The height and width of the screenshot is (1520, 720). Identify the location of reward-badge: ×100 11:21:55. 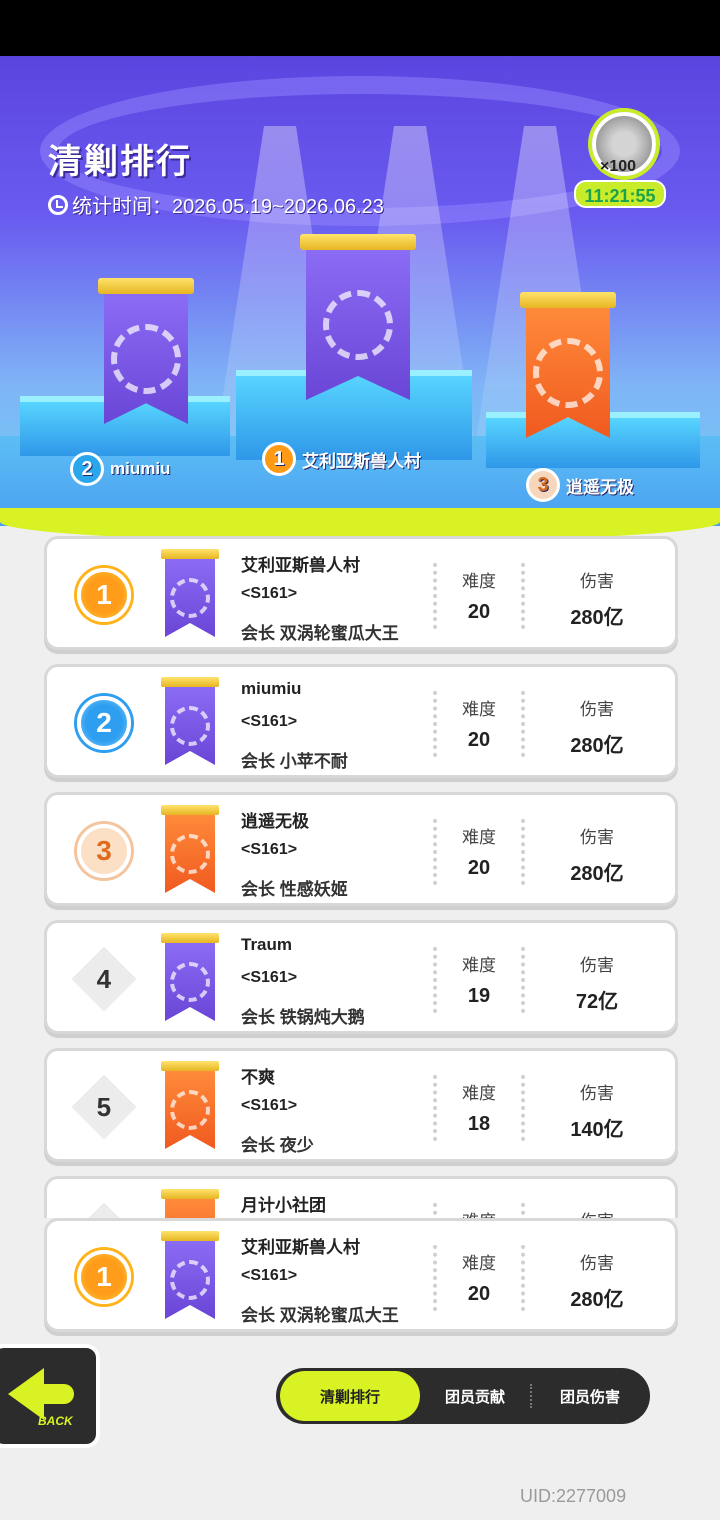
(622, 162).